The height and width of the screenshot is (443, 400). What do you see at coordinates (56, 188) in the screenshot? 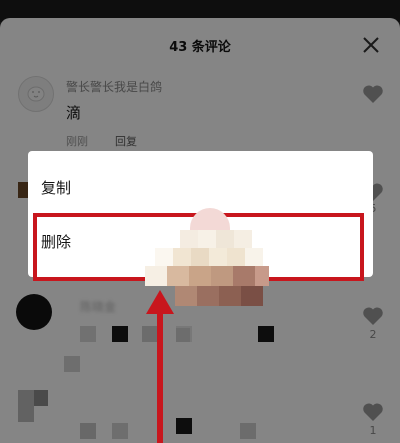
I see `menu-item-label: 复制` at bounding box center [56, 188].